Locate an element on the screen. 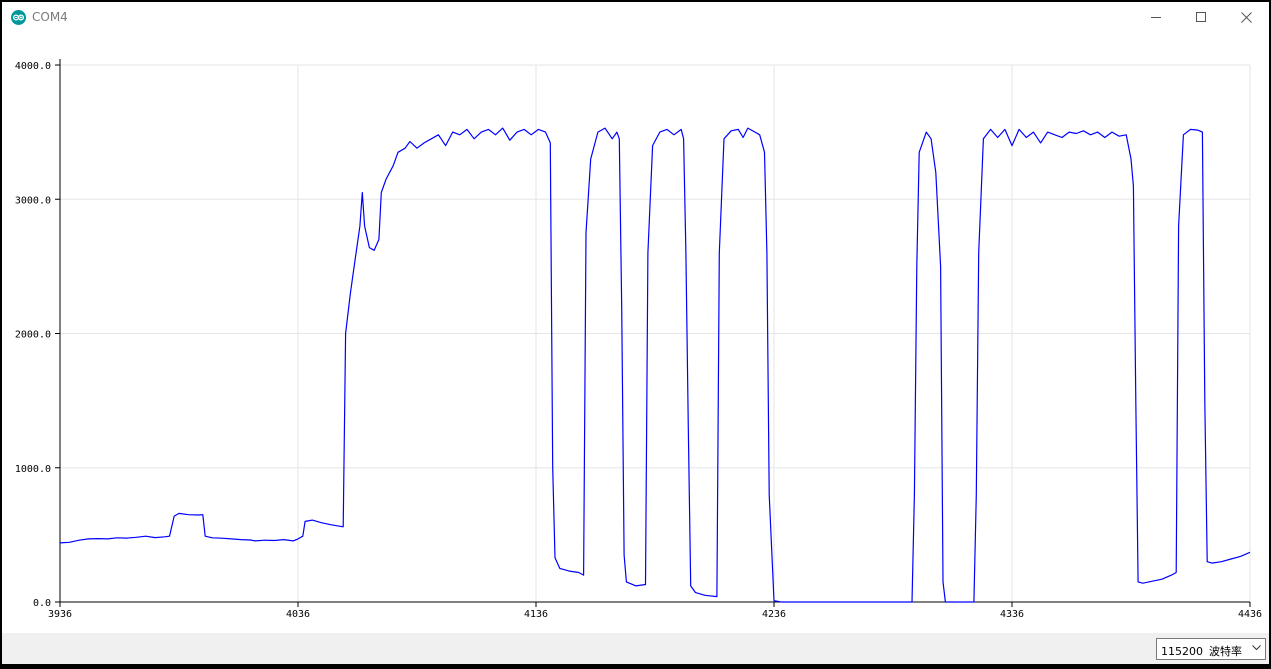 The image size is (1271, 669). maximize-button is located at coordinates (1200, 17).